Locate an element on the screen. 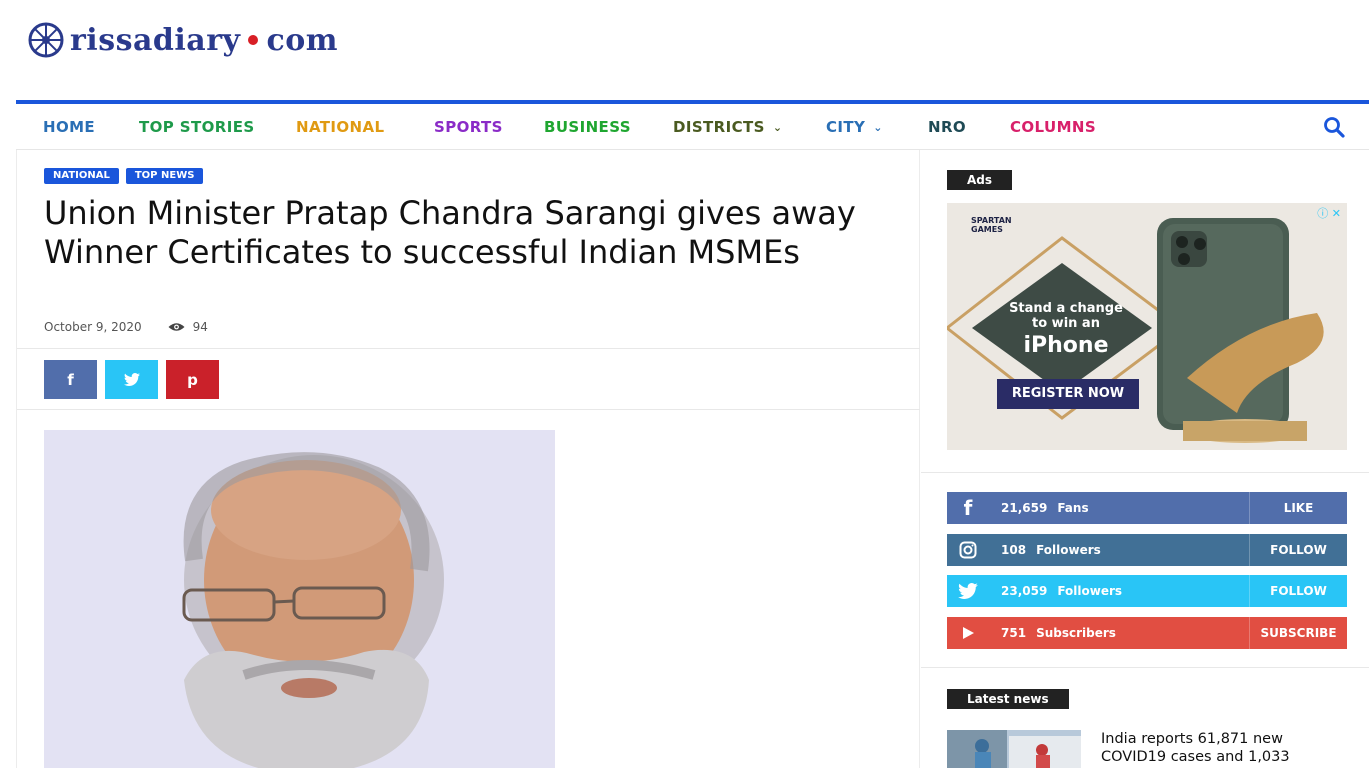 This screenshot has height=768, width=1369. nav-label: BUSINESS is located at coordinates (587, 127).